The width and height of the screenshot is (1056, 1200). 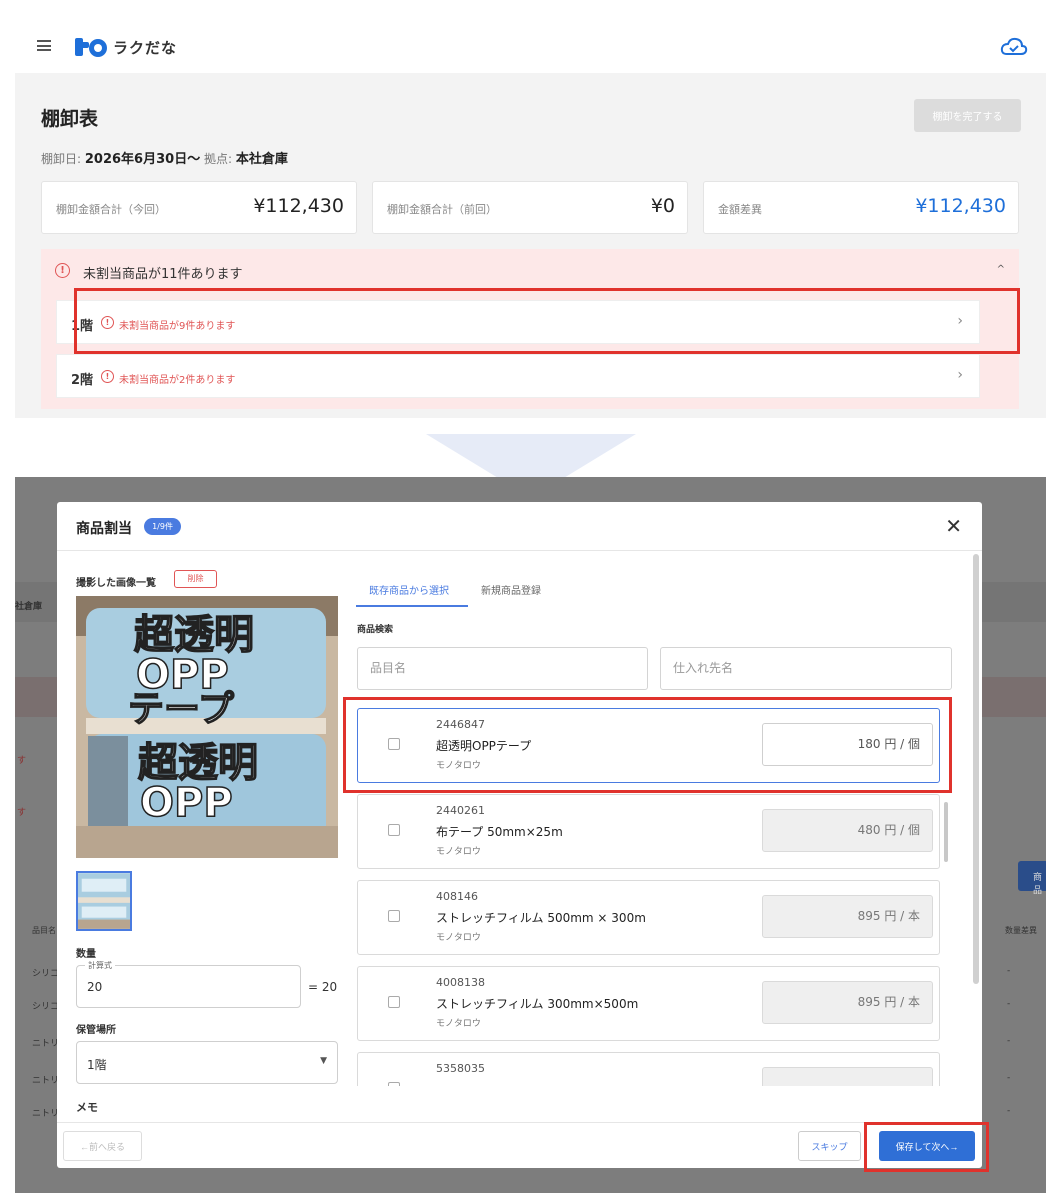 What do you see at coordinates (100, 965) in the screenshot?
I see `formula-legend: 計算式` at bounding box center [100, 965].